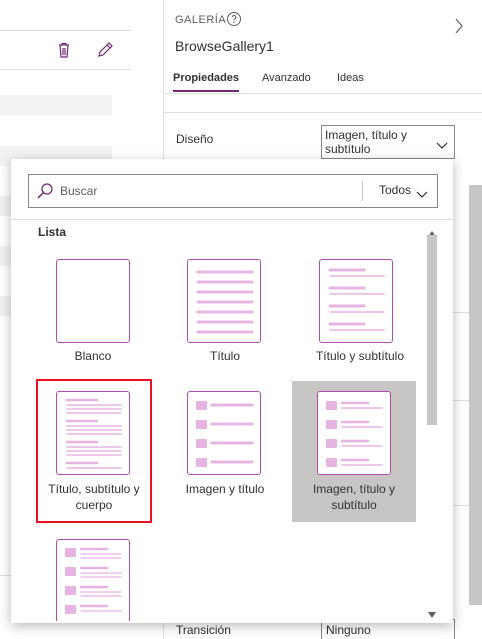 The height and width of the screenshot is (639, 482). I want to click on design-dropdown-value: Imagen, título y subtítulo, so click(366, 142).